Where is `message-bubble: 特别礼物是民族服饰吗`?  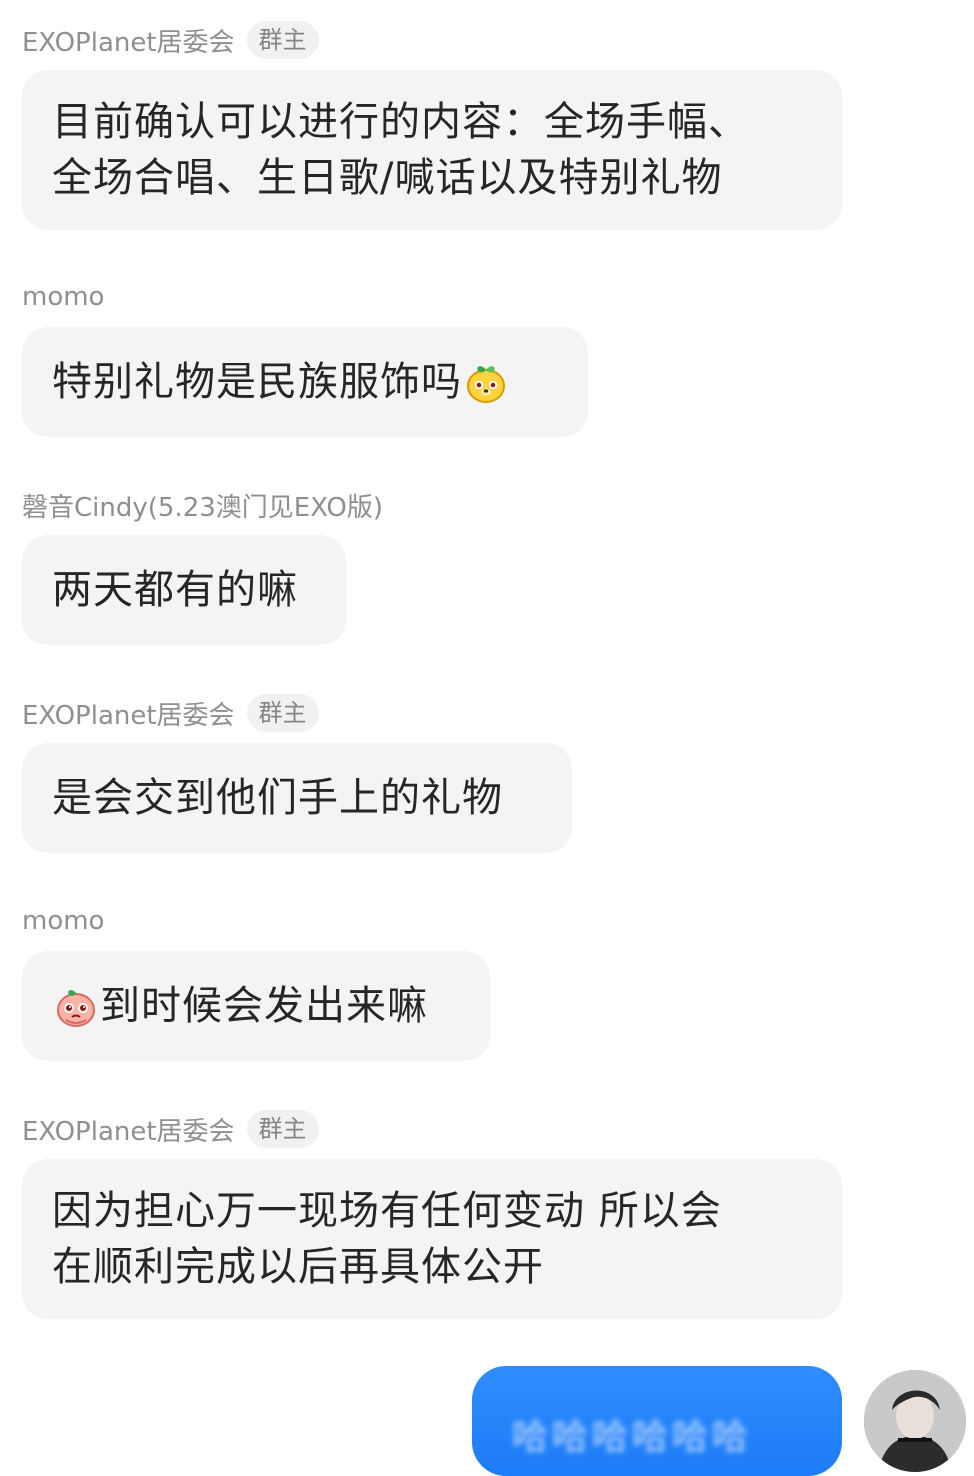 message-bubble: 特别礼物是民族服饰吗 is located at coordinates (305, 382).